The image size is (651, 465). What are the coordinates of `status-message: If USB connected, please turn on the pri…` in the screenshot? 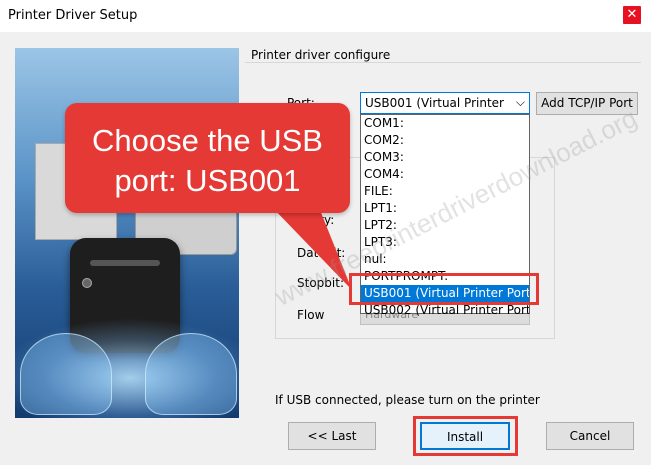 It's located at (407, 400).